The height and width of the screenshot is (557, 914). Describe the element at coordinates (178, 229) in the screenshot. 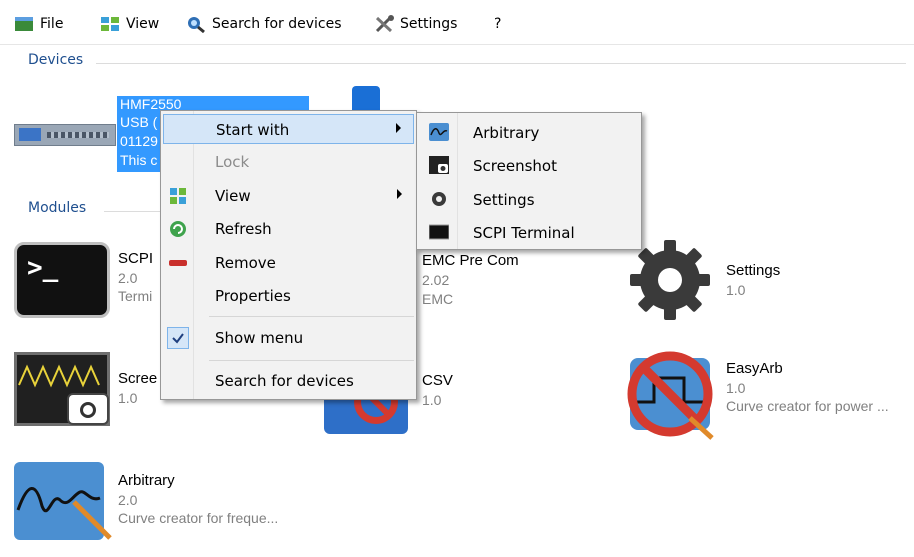

I see `refresh-icon` at that location.